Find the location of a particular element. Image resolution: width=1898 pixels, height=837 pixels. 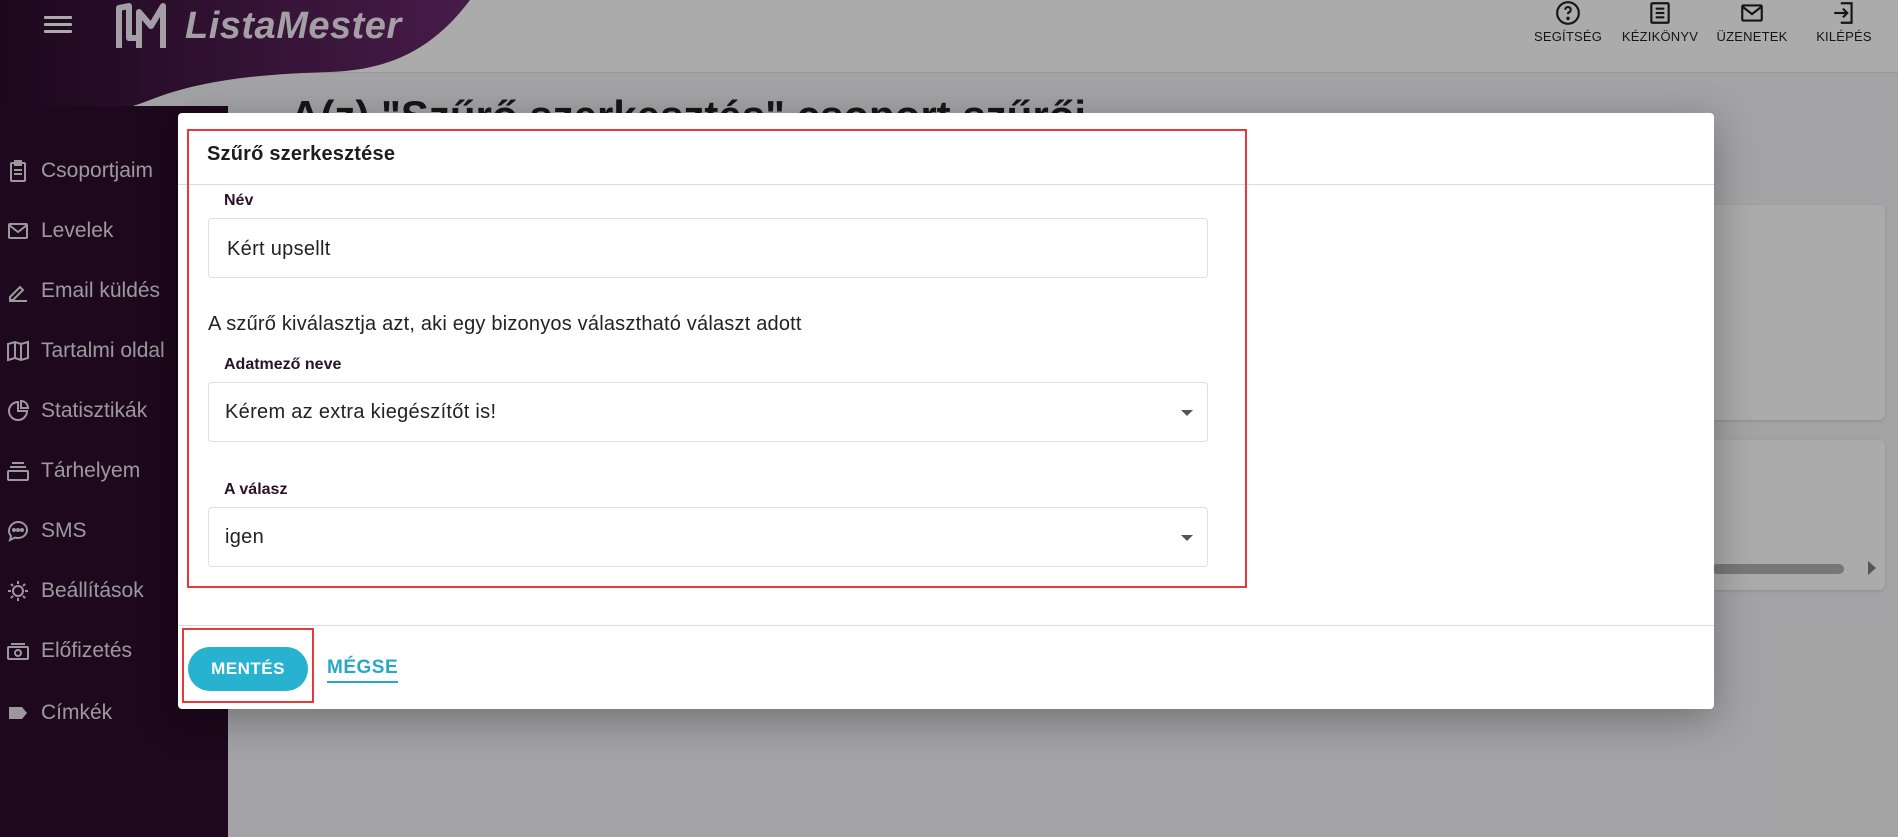

scroll-right-arrow-icon is located at coordinates (1872, 568).